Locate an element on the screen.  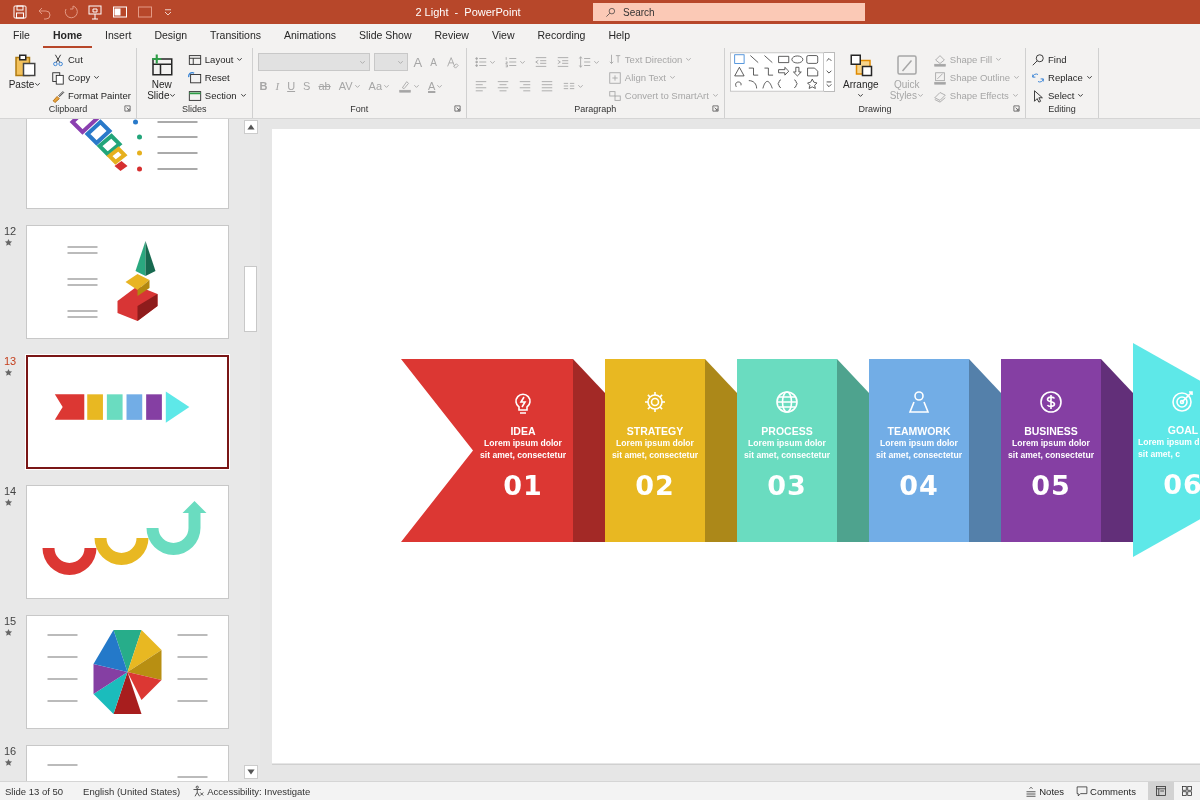
view-icon is located at coordinates (120, 12).